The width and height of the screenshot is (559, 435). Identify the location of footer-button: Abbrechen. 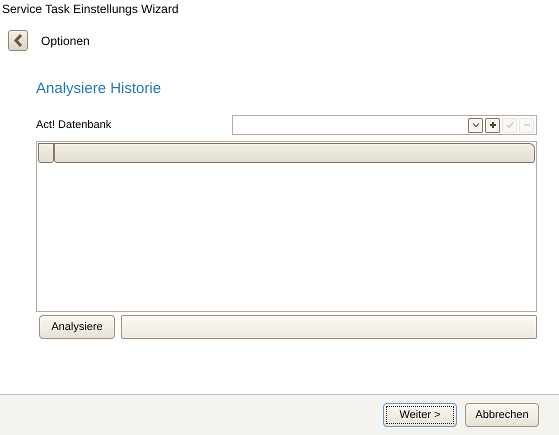
(502, 415).